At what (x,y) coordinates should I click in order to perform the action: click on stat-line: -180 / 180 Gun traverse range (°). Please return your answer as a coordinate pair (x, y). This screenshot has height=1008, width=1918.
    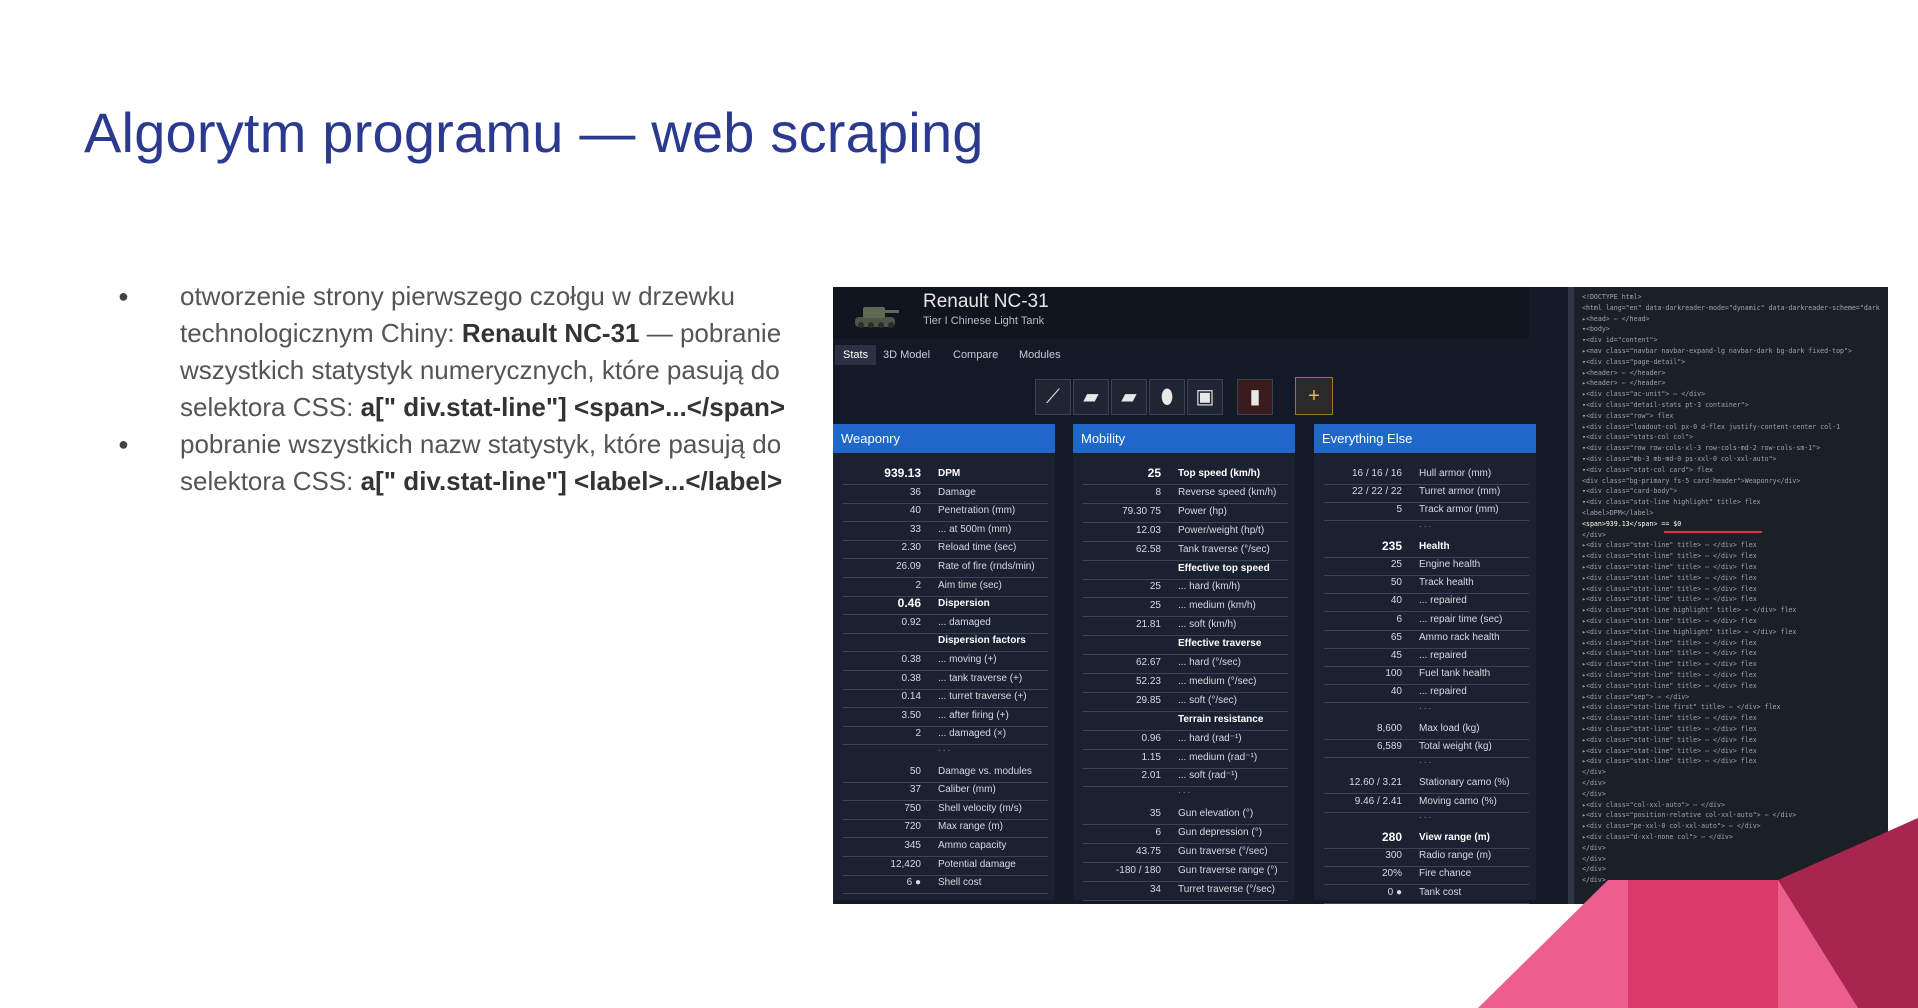
    Looking at the image, I should click on (1185, 872).